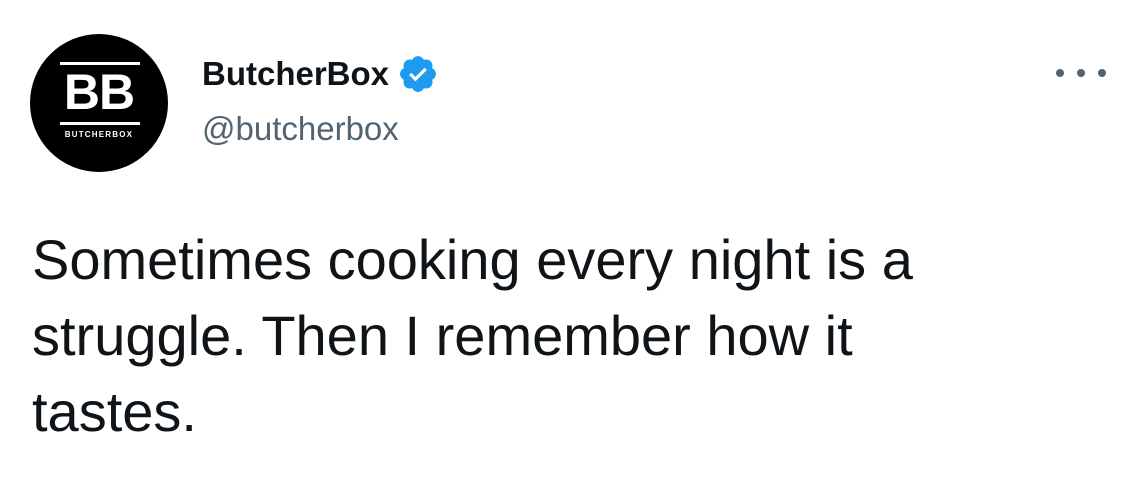 The height and width of the screenshot is (478, 1137). I want to click on more-options-icon, so click(1081, 73).